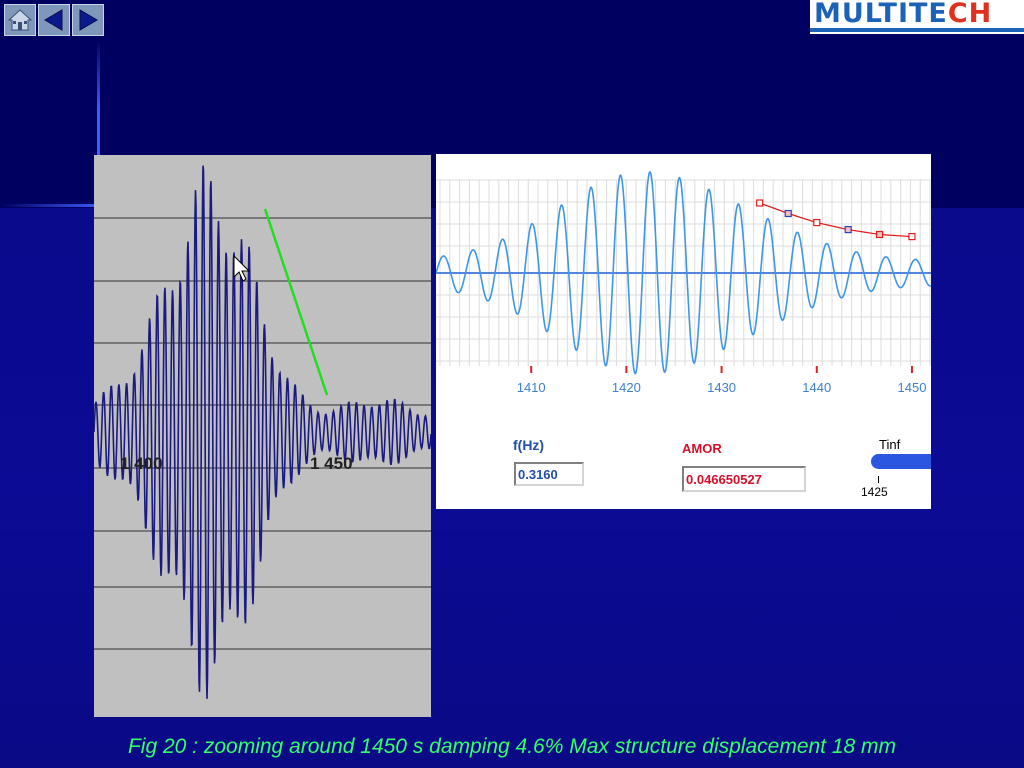 This screenshot has height=768, width=1024. I want to click on x-tick-label-1410: 1410, so click(531, 387).